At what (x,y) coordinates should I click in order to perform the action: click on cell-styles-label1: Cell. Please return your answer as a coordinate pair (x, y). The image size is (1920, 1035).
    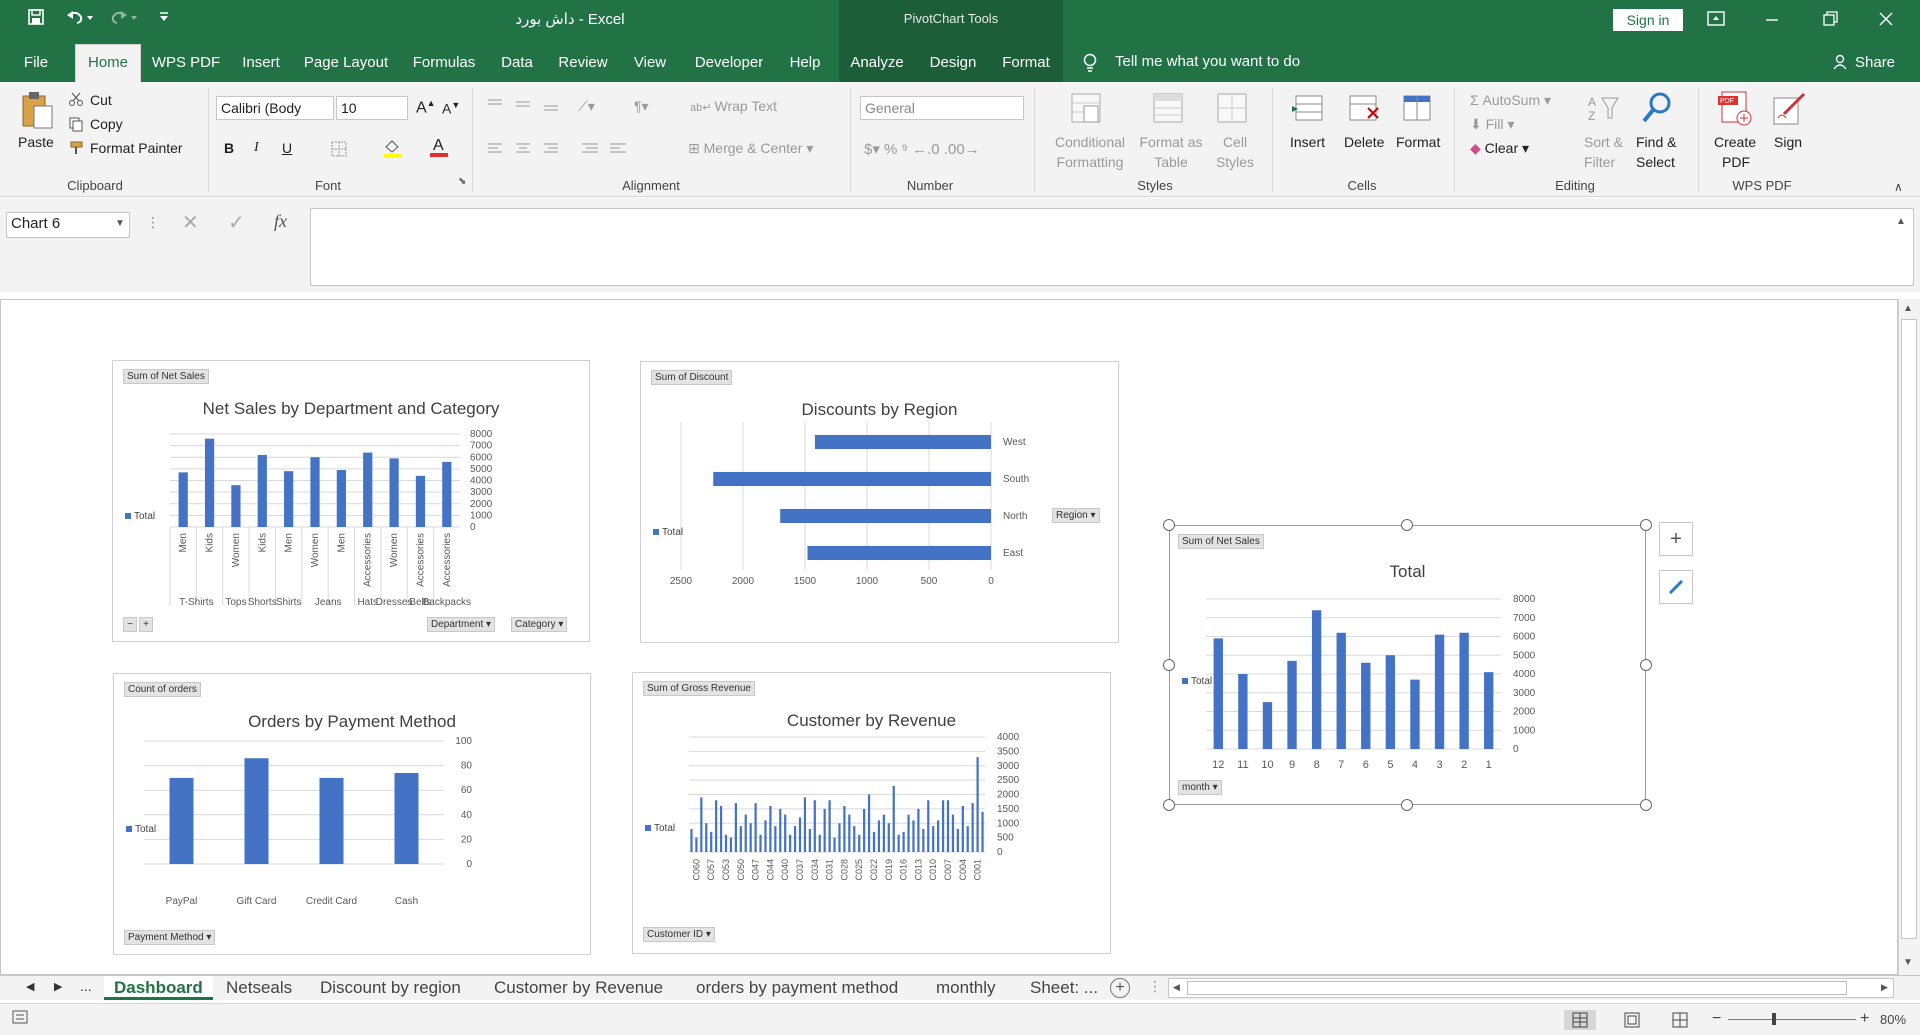
    Looking at the image, I should click on (1235, 142).